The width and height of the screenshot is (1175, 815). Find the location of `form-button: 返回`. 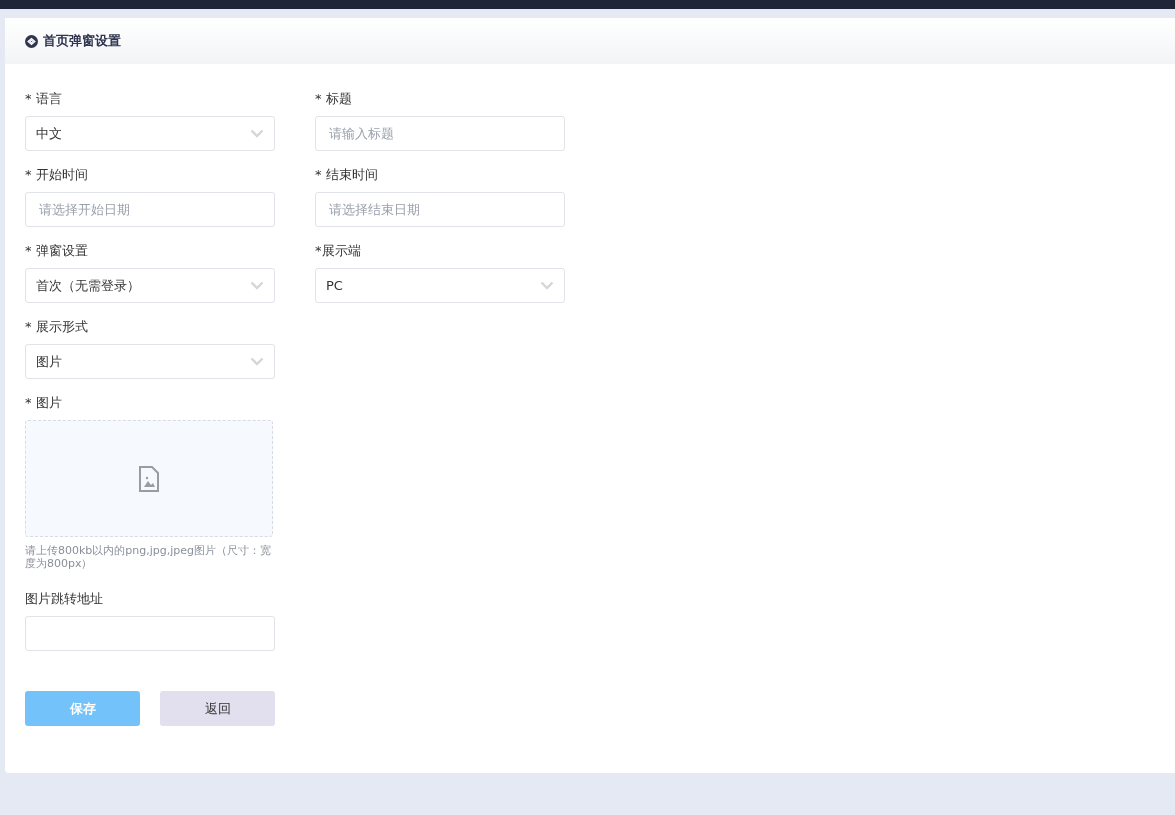

form-button: 返回 is located at coordinates (217, 708).